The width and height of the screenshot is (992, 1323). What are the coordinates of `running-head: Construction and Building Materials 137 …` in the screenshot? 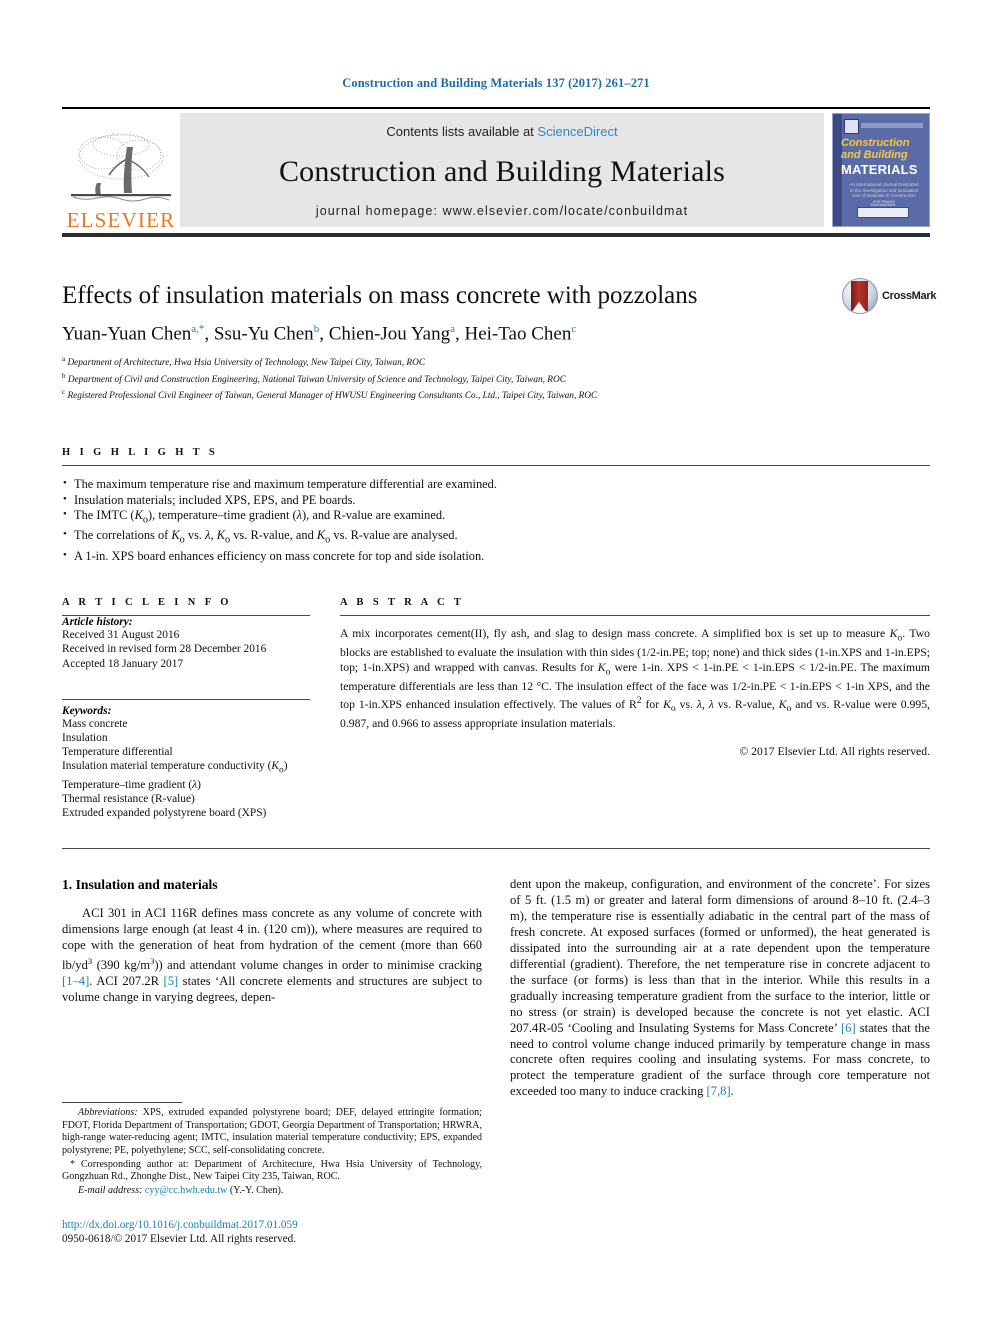 It's located at (496, 83).